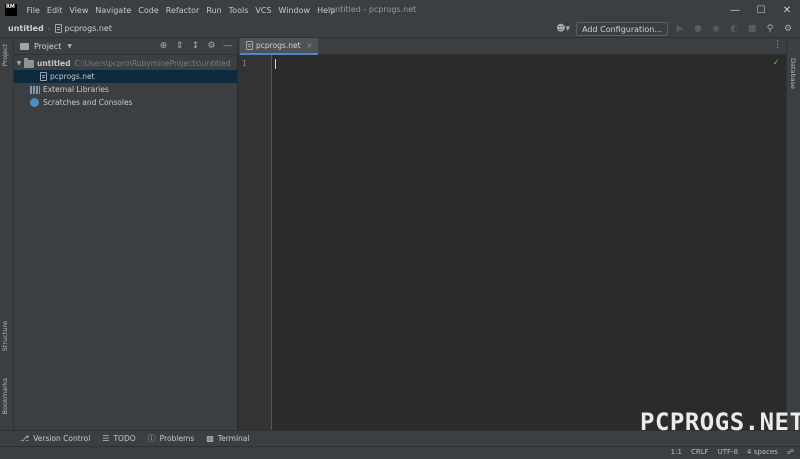  Describe the element at coordinates (177, 438) in the screenshot. I see `problems-label: Problems` at that location.